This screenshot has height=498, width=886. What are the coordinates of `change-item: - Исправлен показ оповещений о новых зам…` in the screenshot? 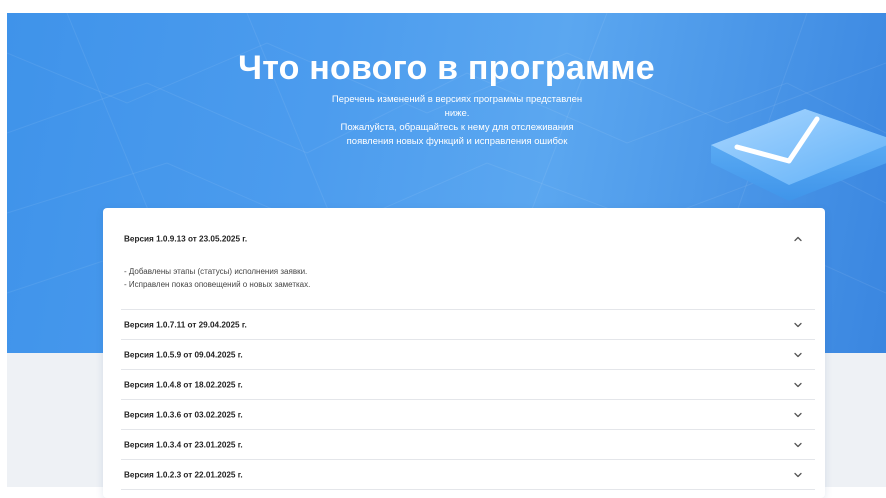 It's located at (217, 284).